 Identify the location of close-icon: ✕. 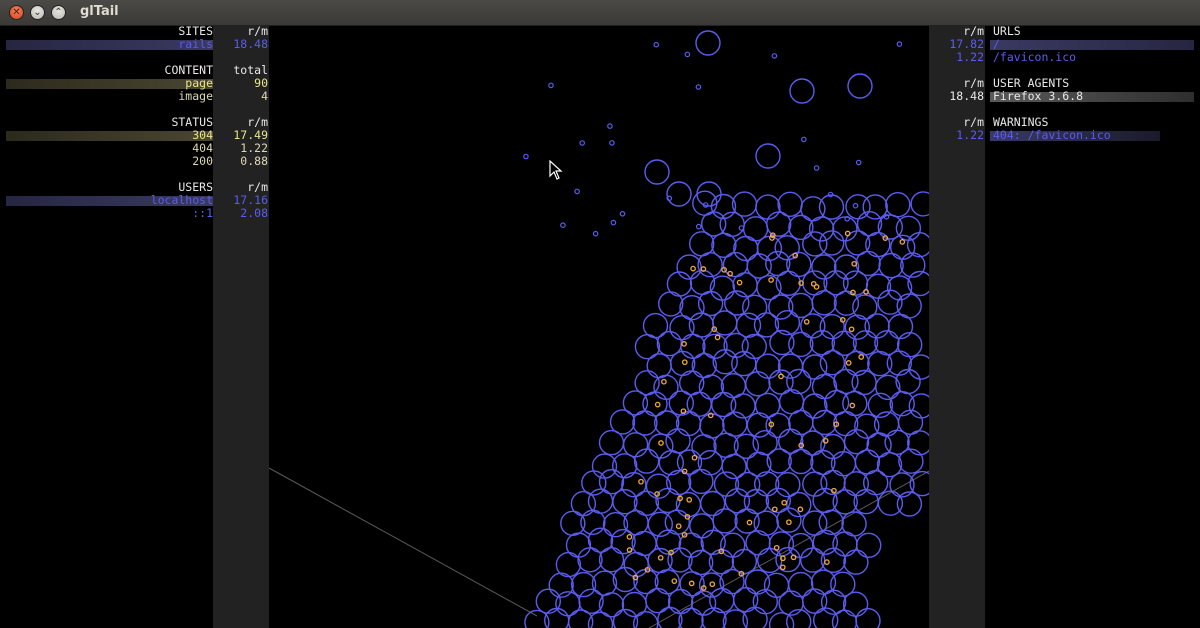
(16, 12).